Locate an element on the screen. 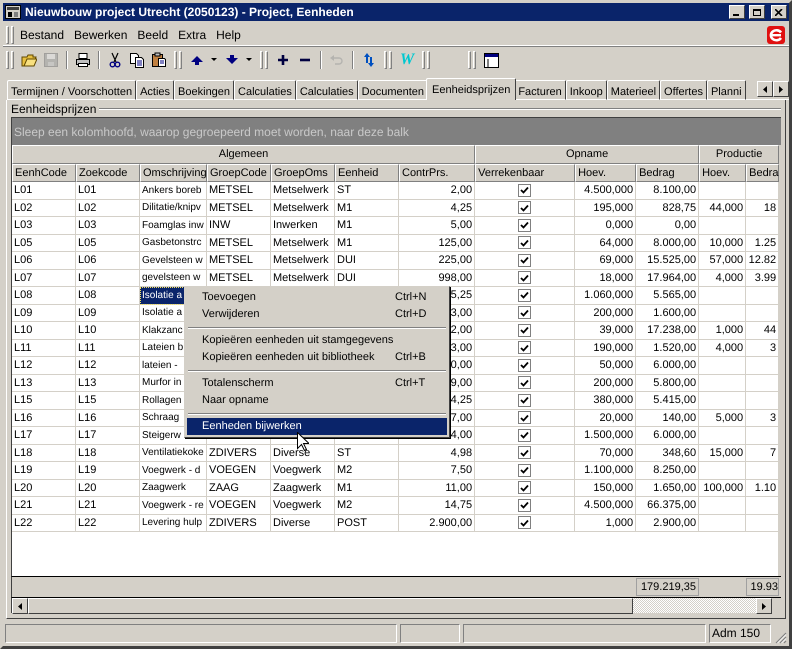 This screenshot has width=792, height=649. maximize-icon is located at coordinates (757, 12).